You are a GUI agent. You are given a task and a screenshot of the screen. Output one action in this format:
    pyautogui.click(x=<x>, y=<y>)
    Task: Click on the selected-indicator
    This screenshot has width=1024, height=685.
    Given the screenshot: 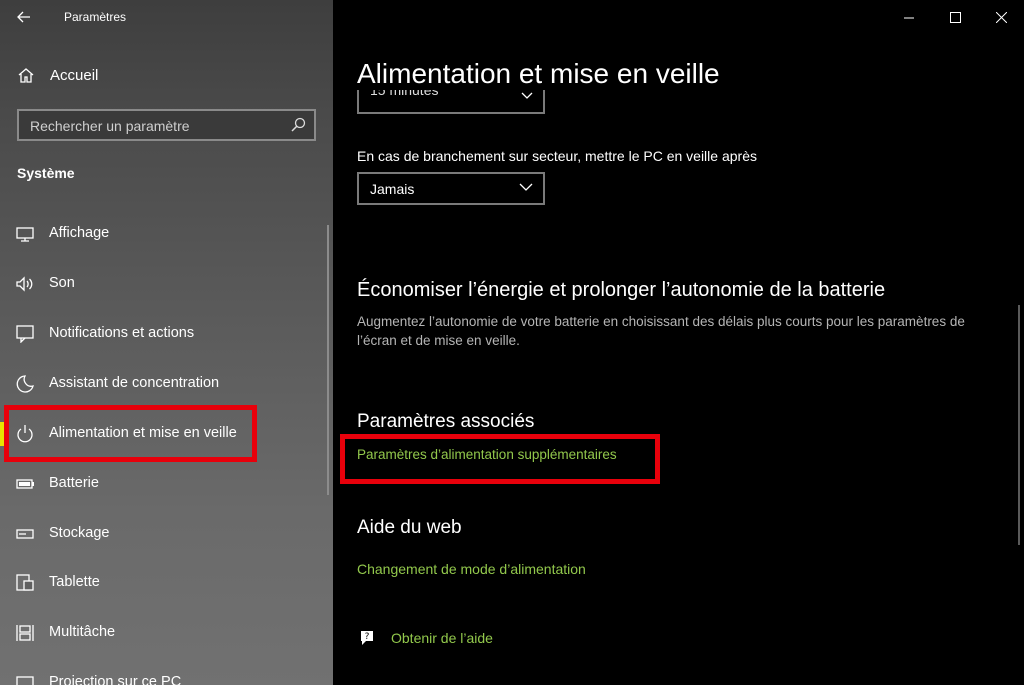 What is the action you would take?
    pyautogui.click(x=2, y=434)
    